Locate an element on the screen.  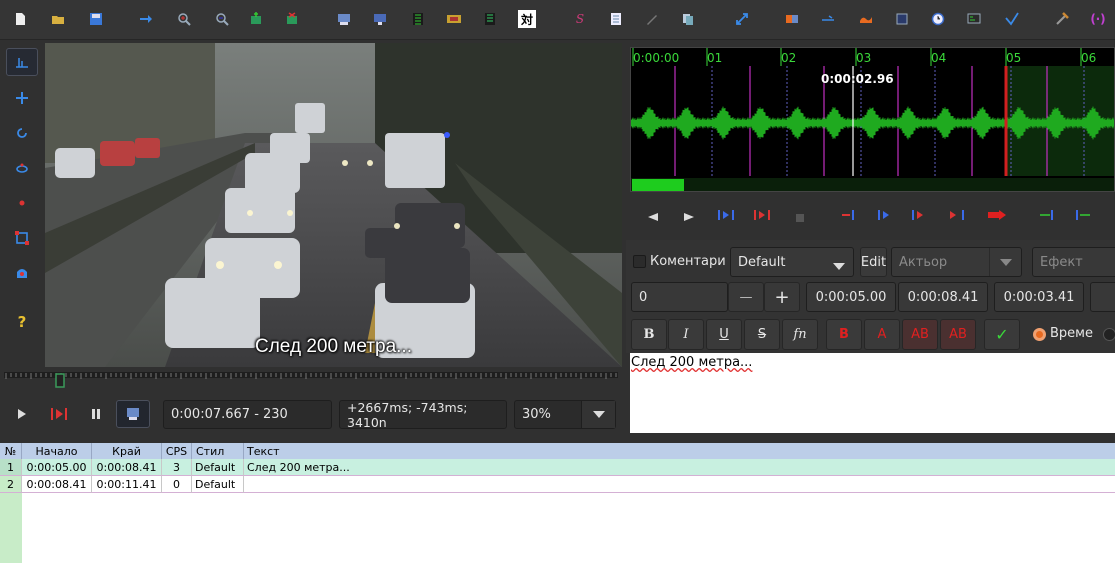
shift-icon is located at coordinates (792, 19).